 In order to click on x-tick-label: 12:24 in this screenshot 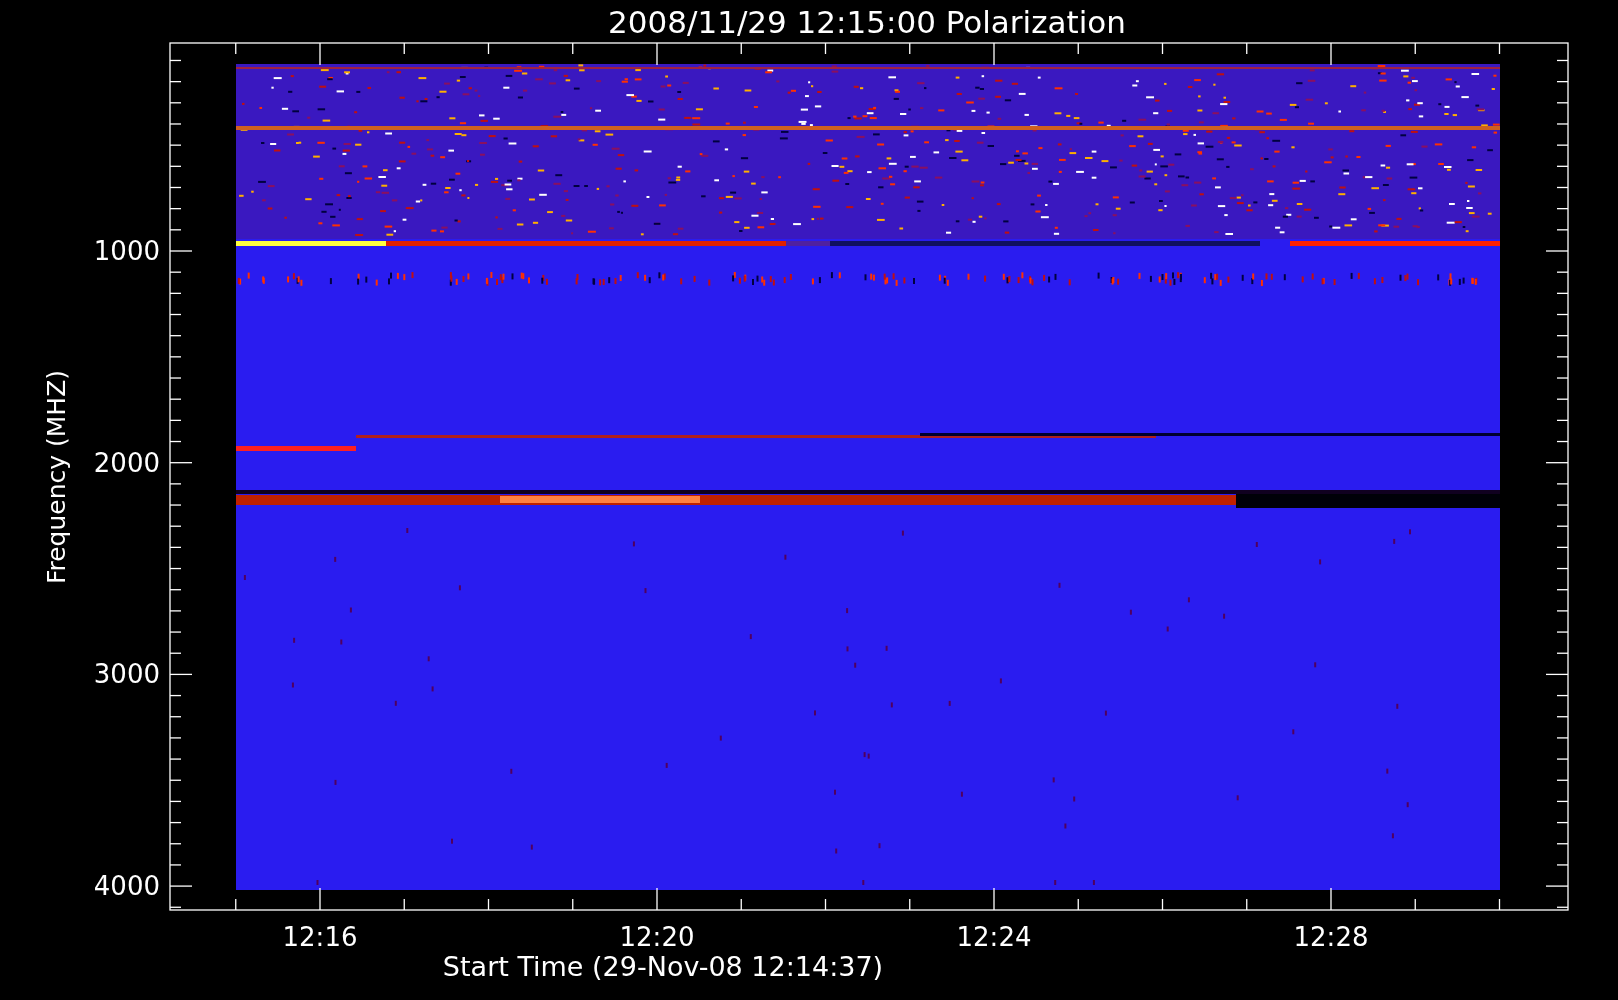, I will do `click(994, 937)`.